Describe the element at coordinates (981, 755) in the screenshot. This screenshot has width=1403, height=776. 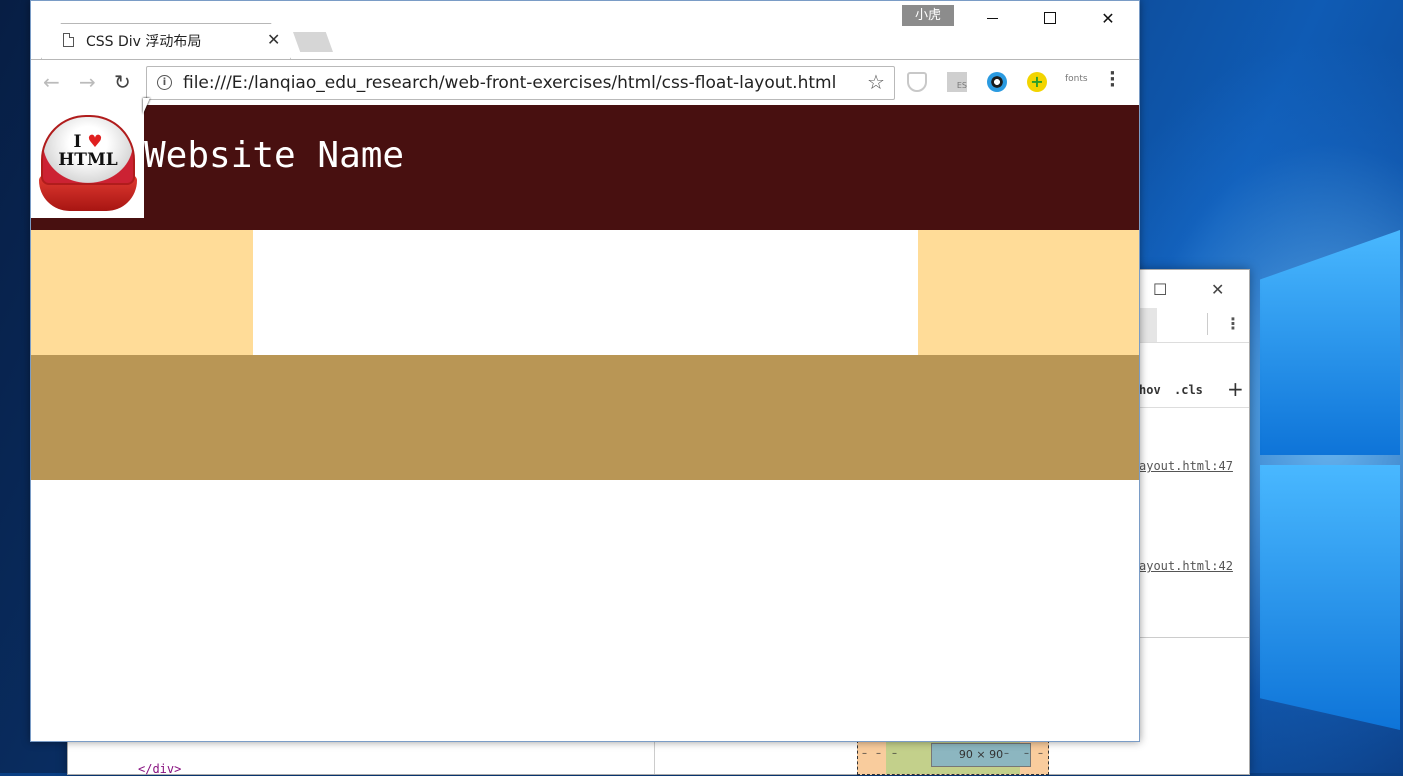
I see `box-content-size: 90 × 90` at that location.